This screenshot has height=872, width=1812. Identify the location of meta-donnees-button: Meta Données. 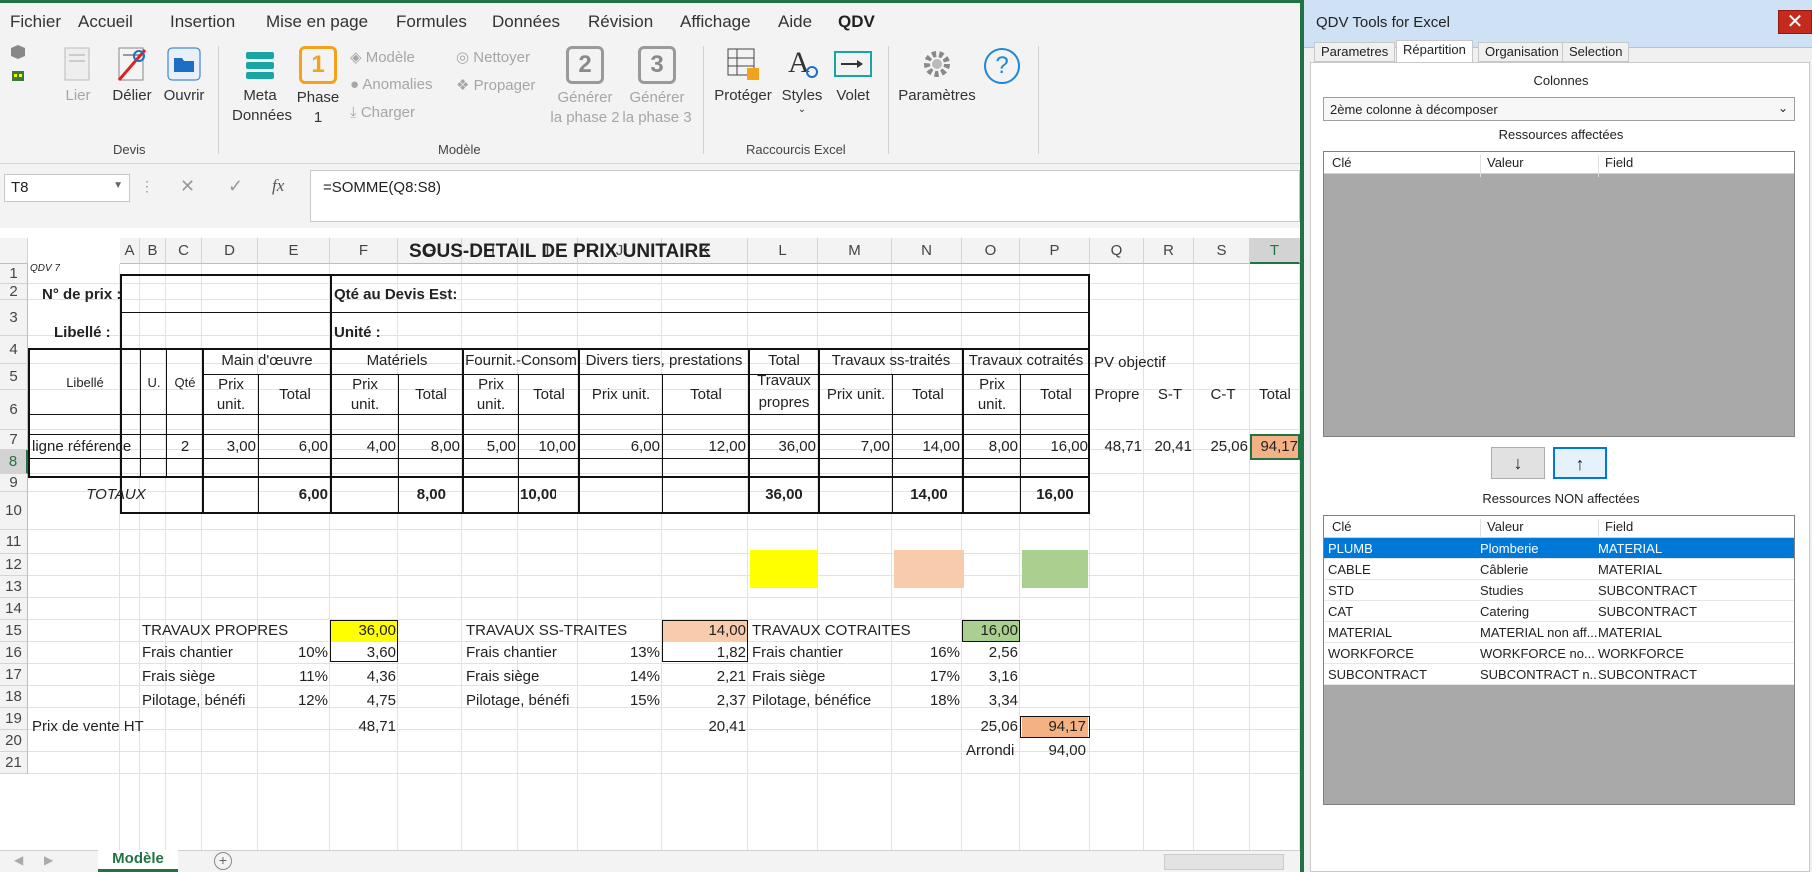
(262, 86).